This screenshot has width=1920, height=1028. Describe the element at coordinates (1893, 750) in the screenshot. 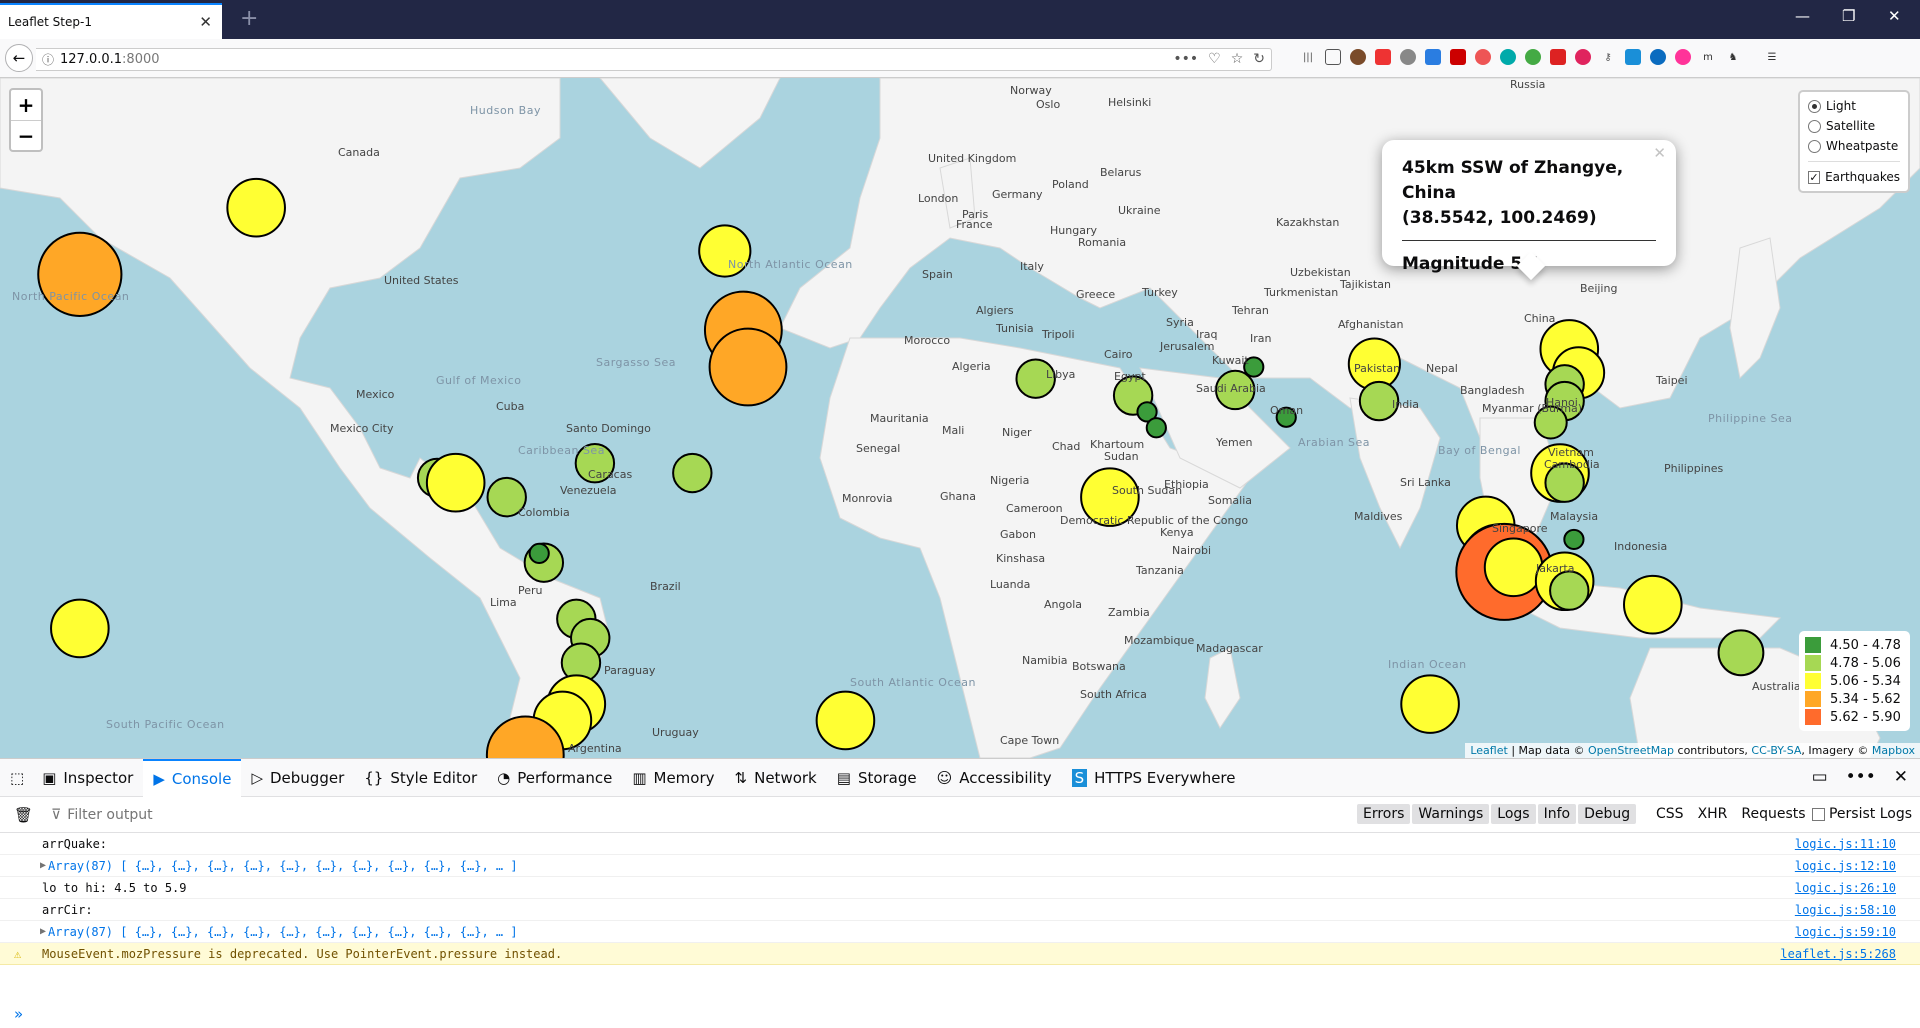

I see `mapbox-link: Mapbox` at that location.